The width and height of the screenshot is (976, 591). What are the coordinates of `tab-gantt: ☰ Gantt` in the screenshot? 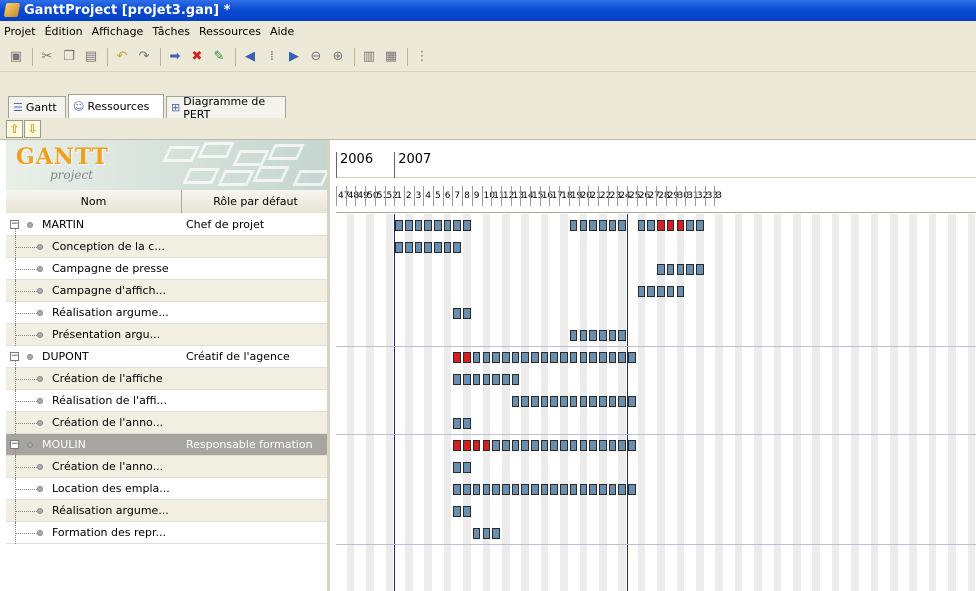 It's located at (37, 107).